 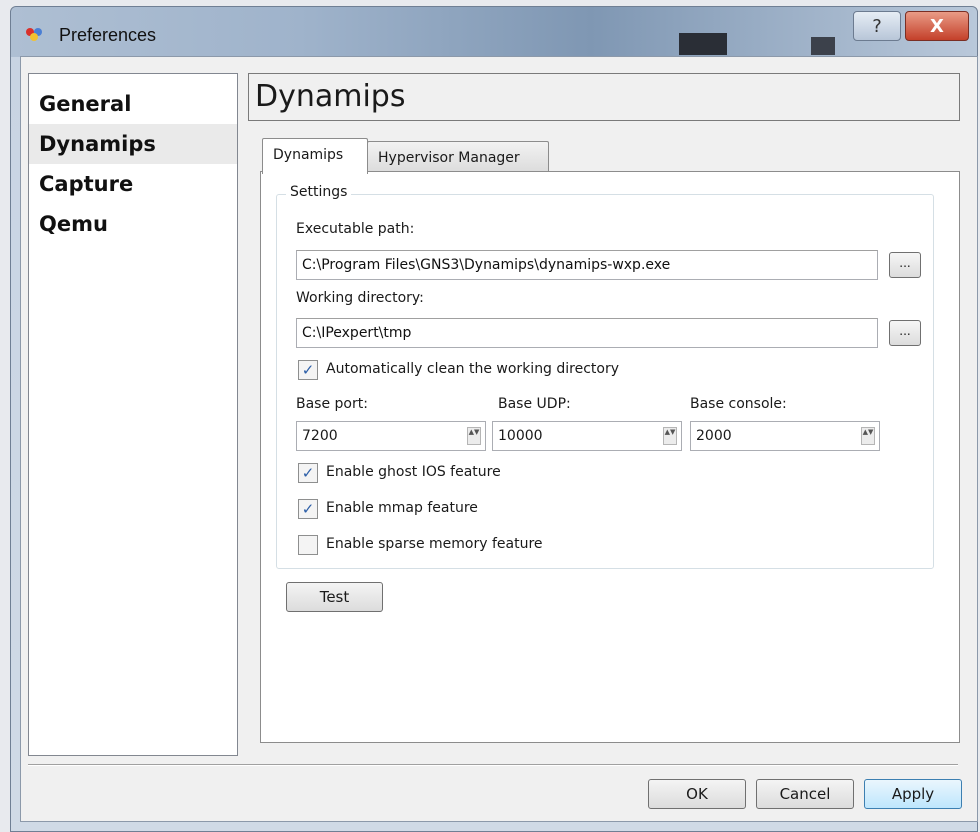 What do you see at coordinates (697, 794) in the screenshot?
I see `ok-button: OK` at bounding box center [697, 794].